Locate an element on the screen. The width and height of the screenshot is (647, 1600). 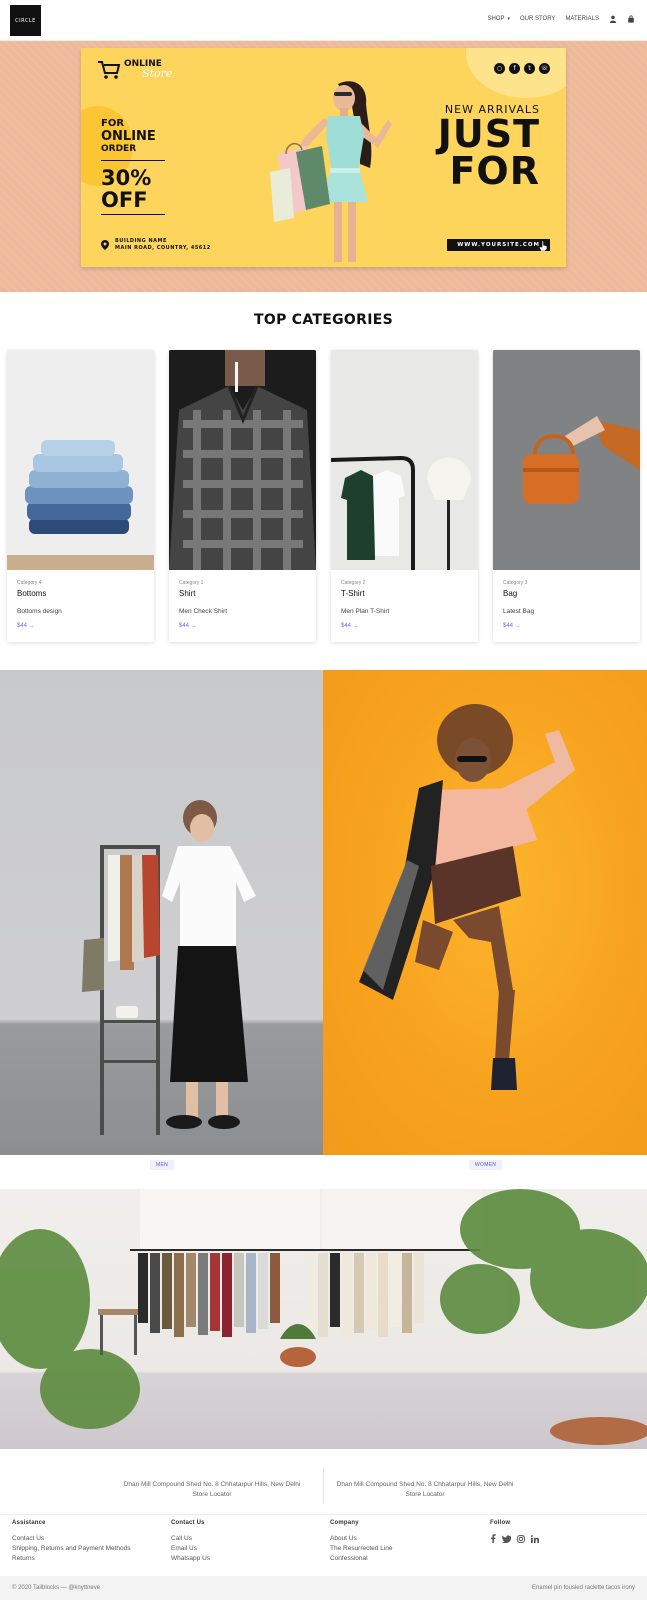
footer-link: Contact Us is located at coordinates (71, 1539).